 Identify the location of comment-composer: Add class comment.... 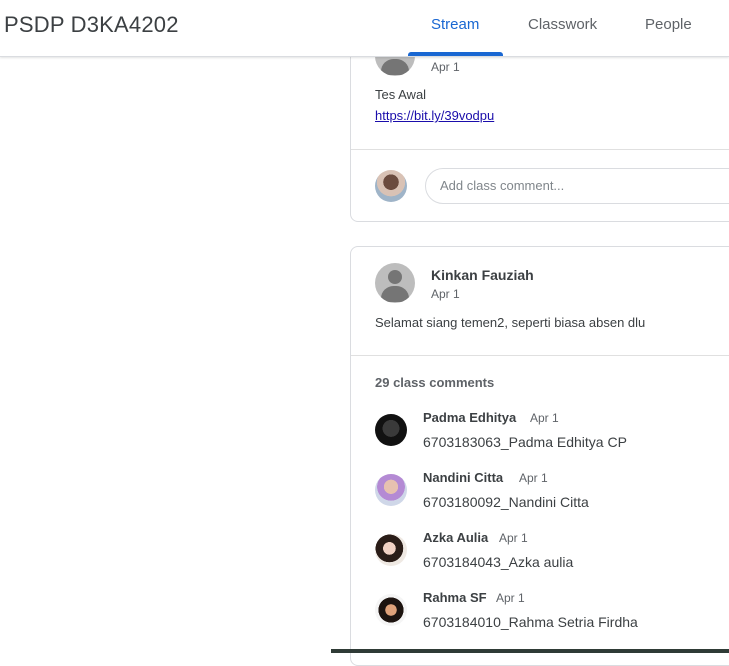
(540, 186).